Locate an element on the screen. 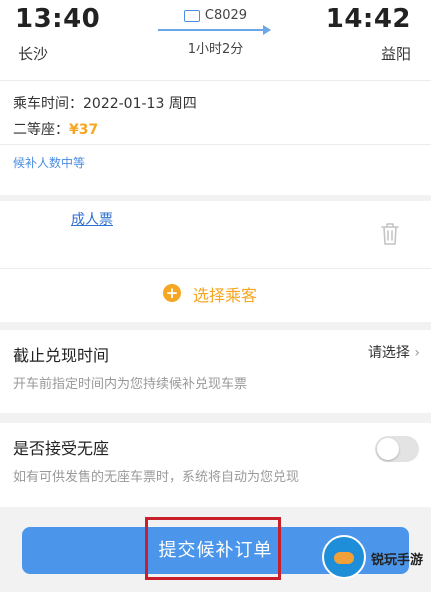  plus-circle-icon: + is located at coordinates (172, 293).